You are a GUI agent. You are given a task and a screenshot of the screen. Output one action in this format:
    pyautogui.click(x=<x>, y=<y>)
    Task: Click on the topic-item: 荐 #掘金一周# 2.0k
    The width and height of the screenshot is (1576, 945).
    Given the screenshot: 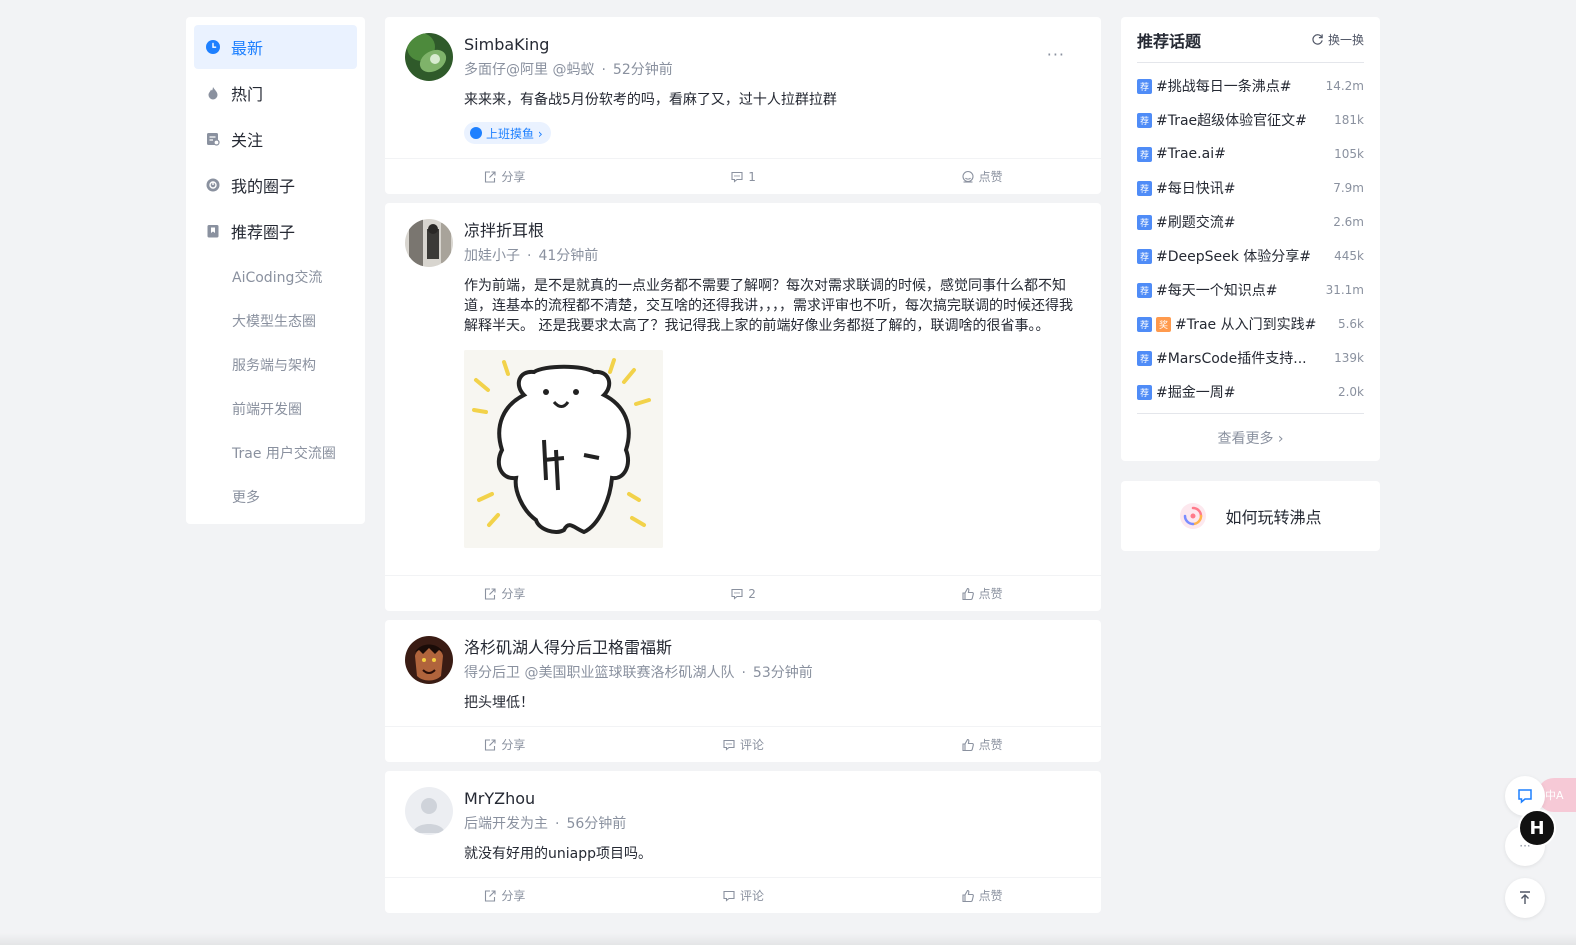 What is the action you would take?
    pyautogui.click(x=1250, y=392)
    